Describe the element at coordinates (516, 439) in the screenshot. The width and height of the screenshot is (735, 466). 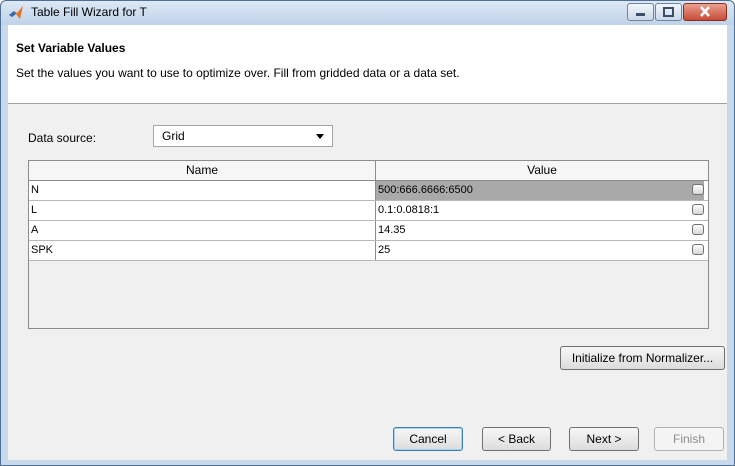
I see `back-button: < Back` at that location.